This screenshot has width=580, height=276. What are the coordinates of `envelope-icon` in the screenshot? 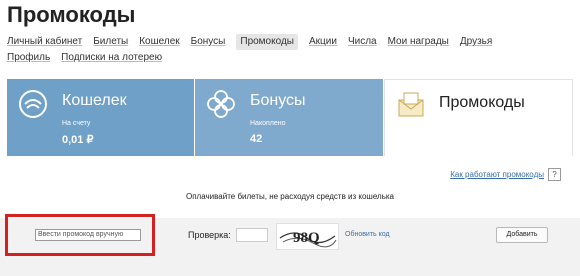 It's located at (411, 104).